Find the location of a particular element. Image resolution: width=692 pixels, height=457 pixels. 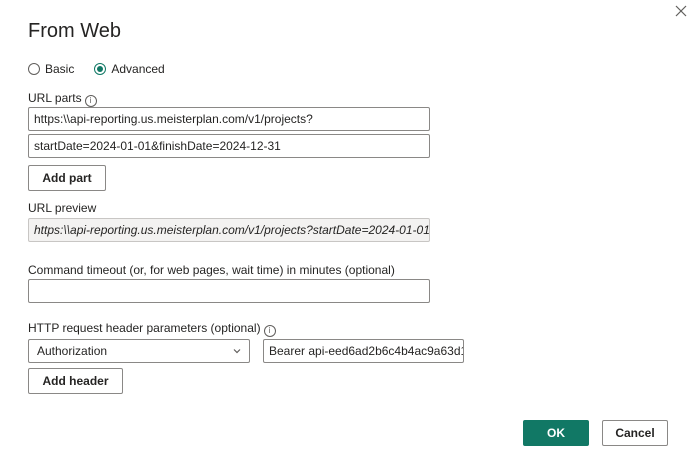

header-name-selected: Authorization is located at coordinates (72, 351).